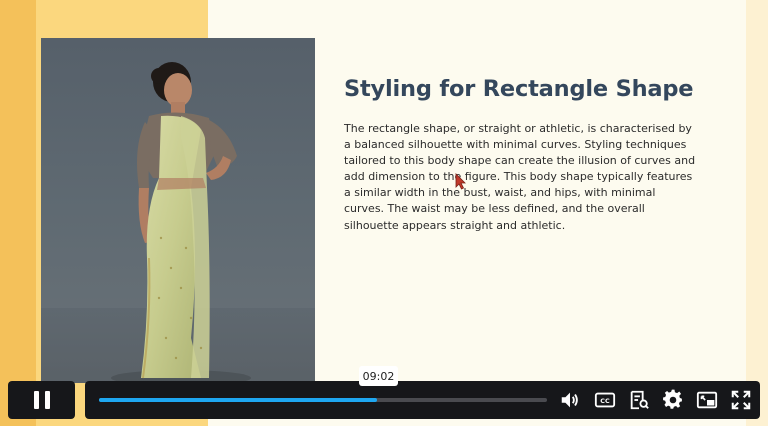 The image size is (768, 426). Describe the element at coordinates (460, 181) in the screenshot. I see `mouse-pointer-icon` at that location.